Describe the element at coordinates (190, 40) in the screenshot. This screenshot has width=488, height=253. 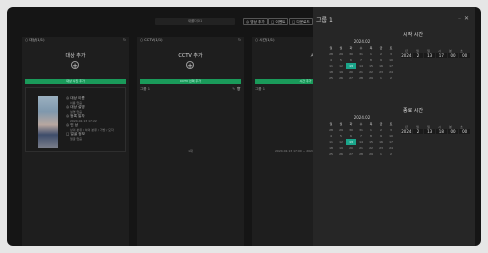
I see `column-header: ○ CCTV(1/1) ↻` at that location.